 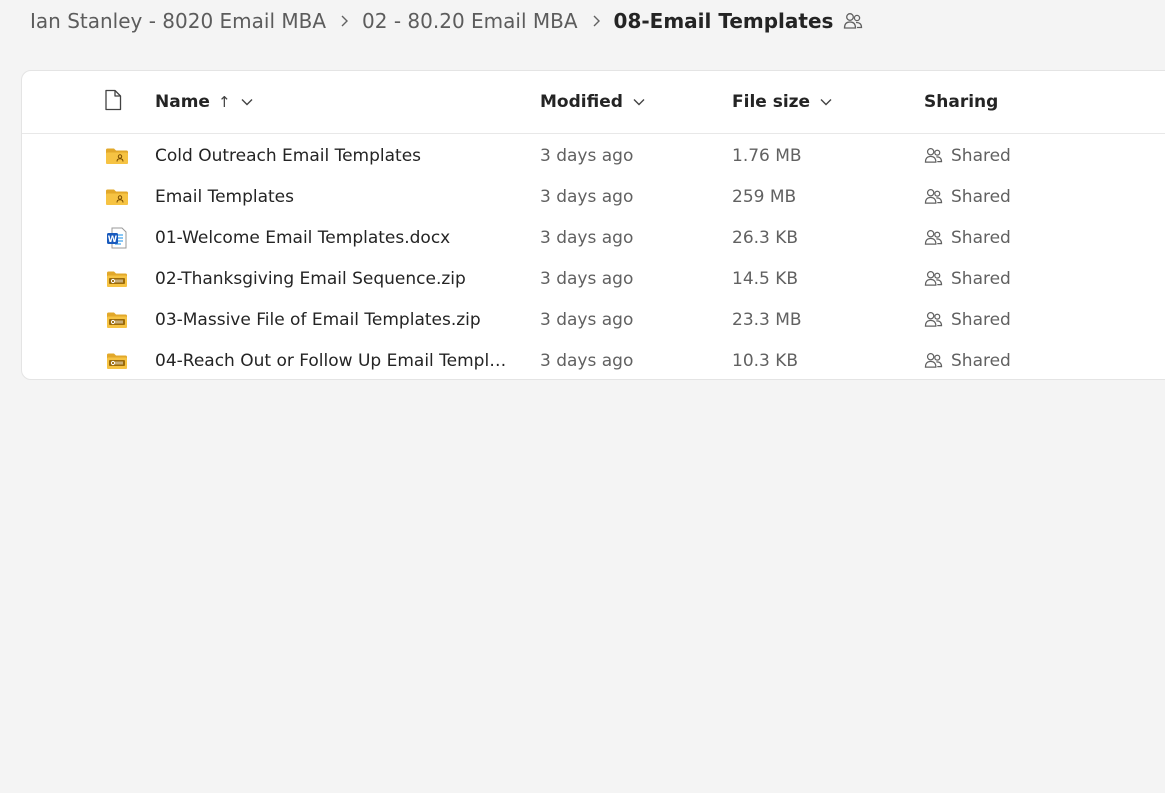 What do you see at coordinates (113, 240) in the screenshot?
I see `svg-text: W` at bounding box center [113, 240].